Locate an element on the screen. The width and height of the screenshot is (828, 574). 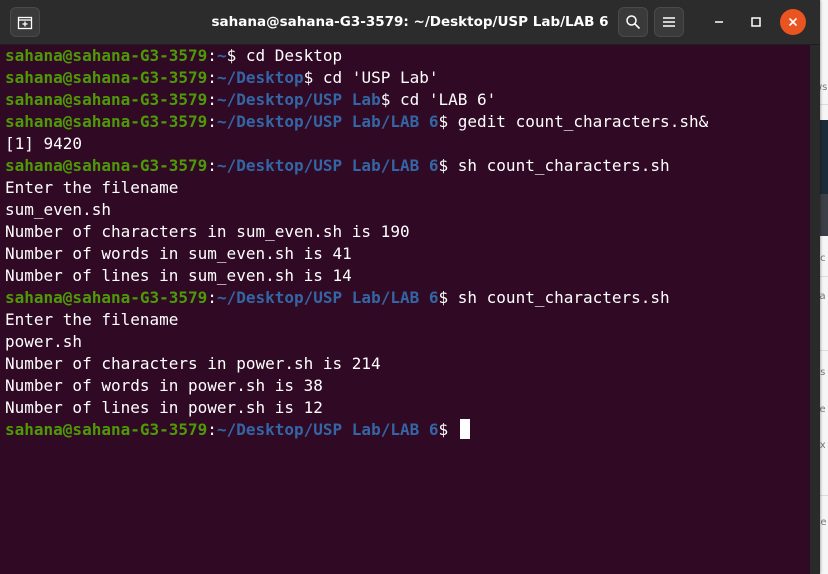
prompt-path: ~/Desktop is located at coordinates (260, 77).